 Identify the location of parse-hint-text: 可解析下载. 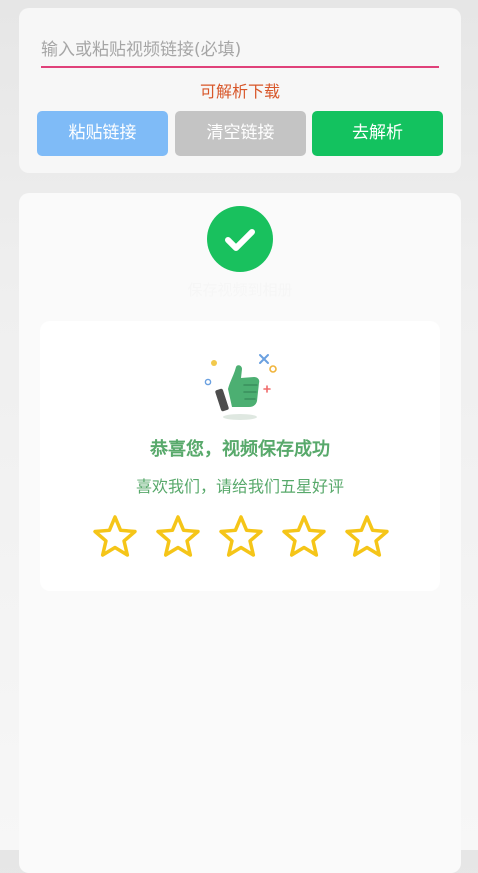
(239, 91).